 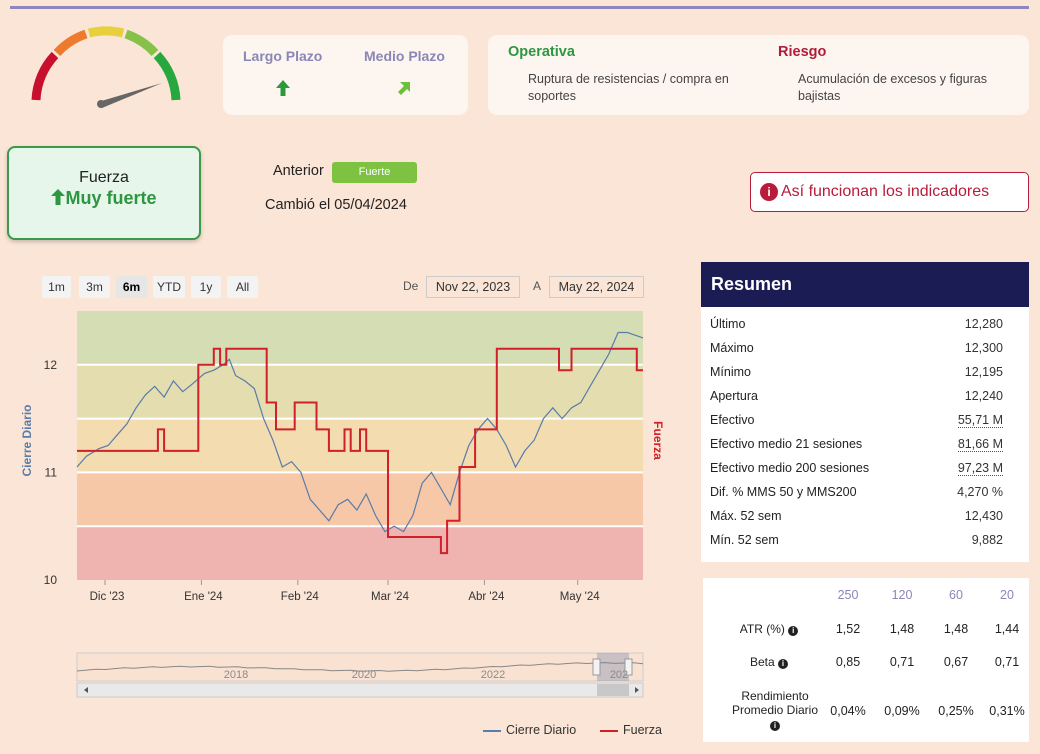 I want to click on to-date-input: May 22, 2024, so click(x=596, y=287).